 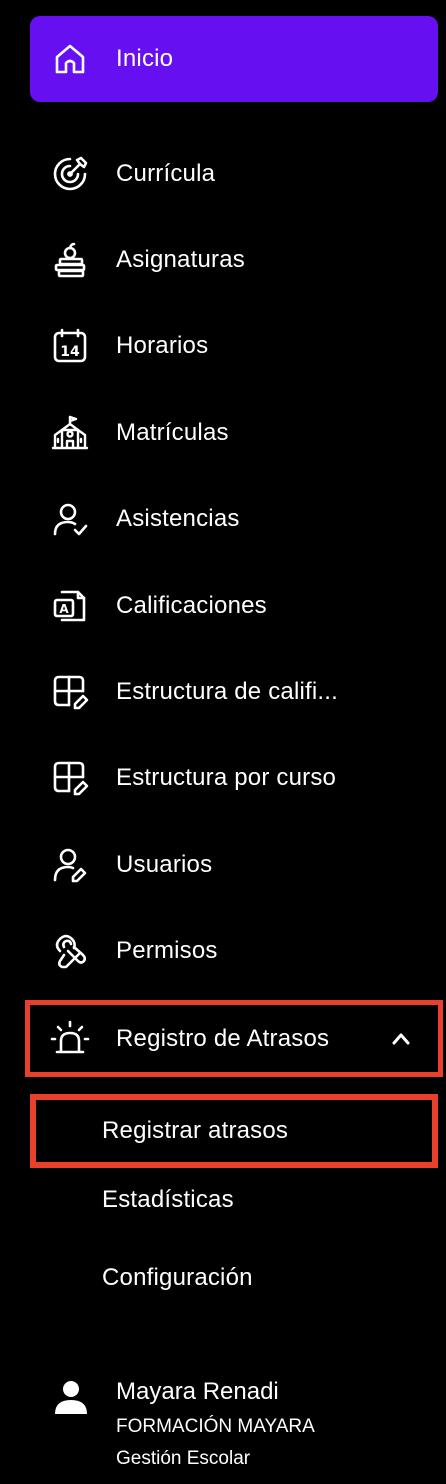 I want to click on submenu-item-registrar-atrasos: Registrar atrasos, so click(x=234, y=1131).